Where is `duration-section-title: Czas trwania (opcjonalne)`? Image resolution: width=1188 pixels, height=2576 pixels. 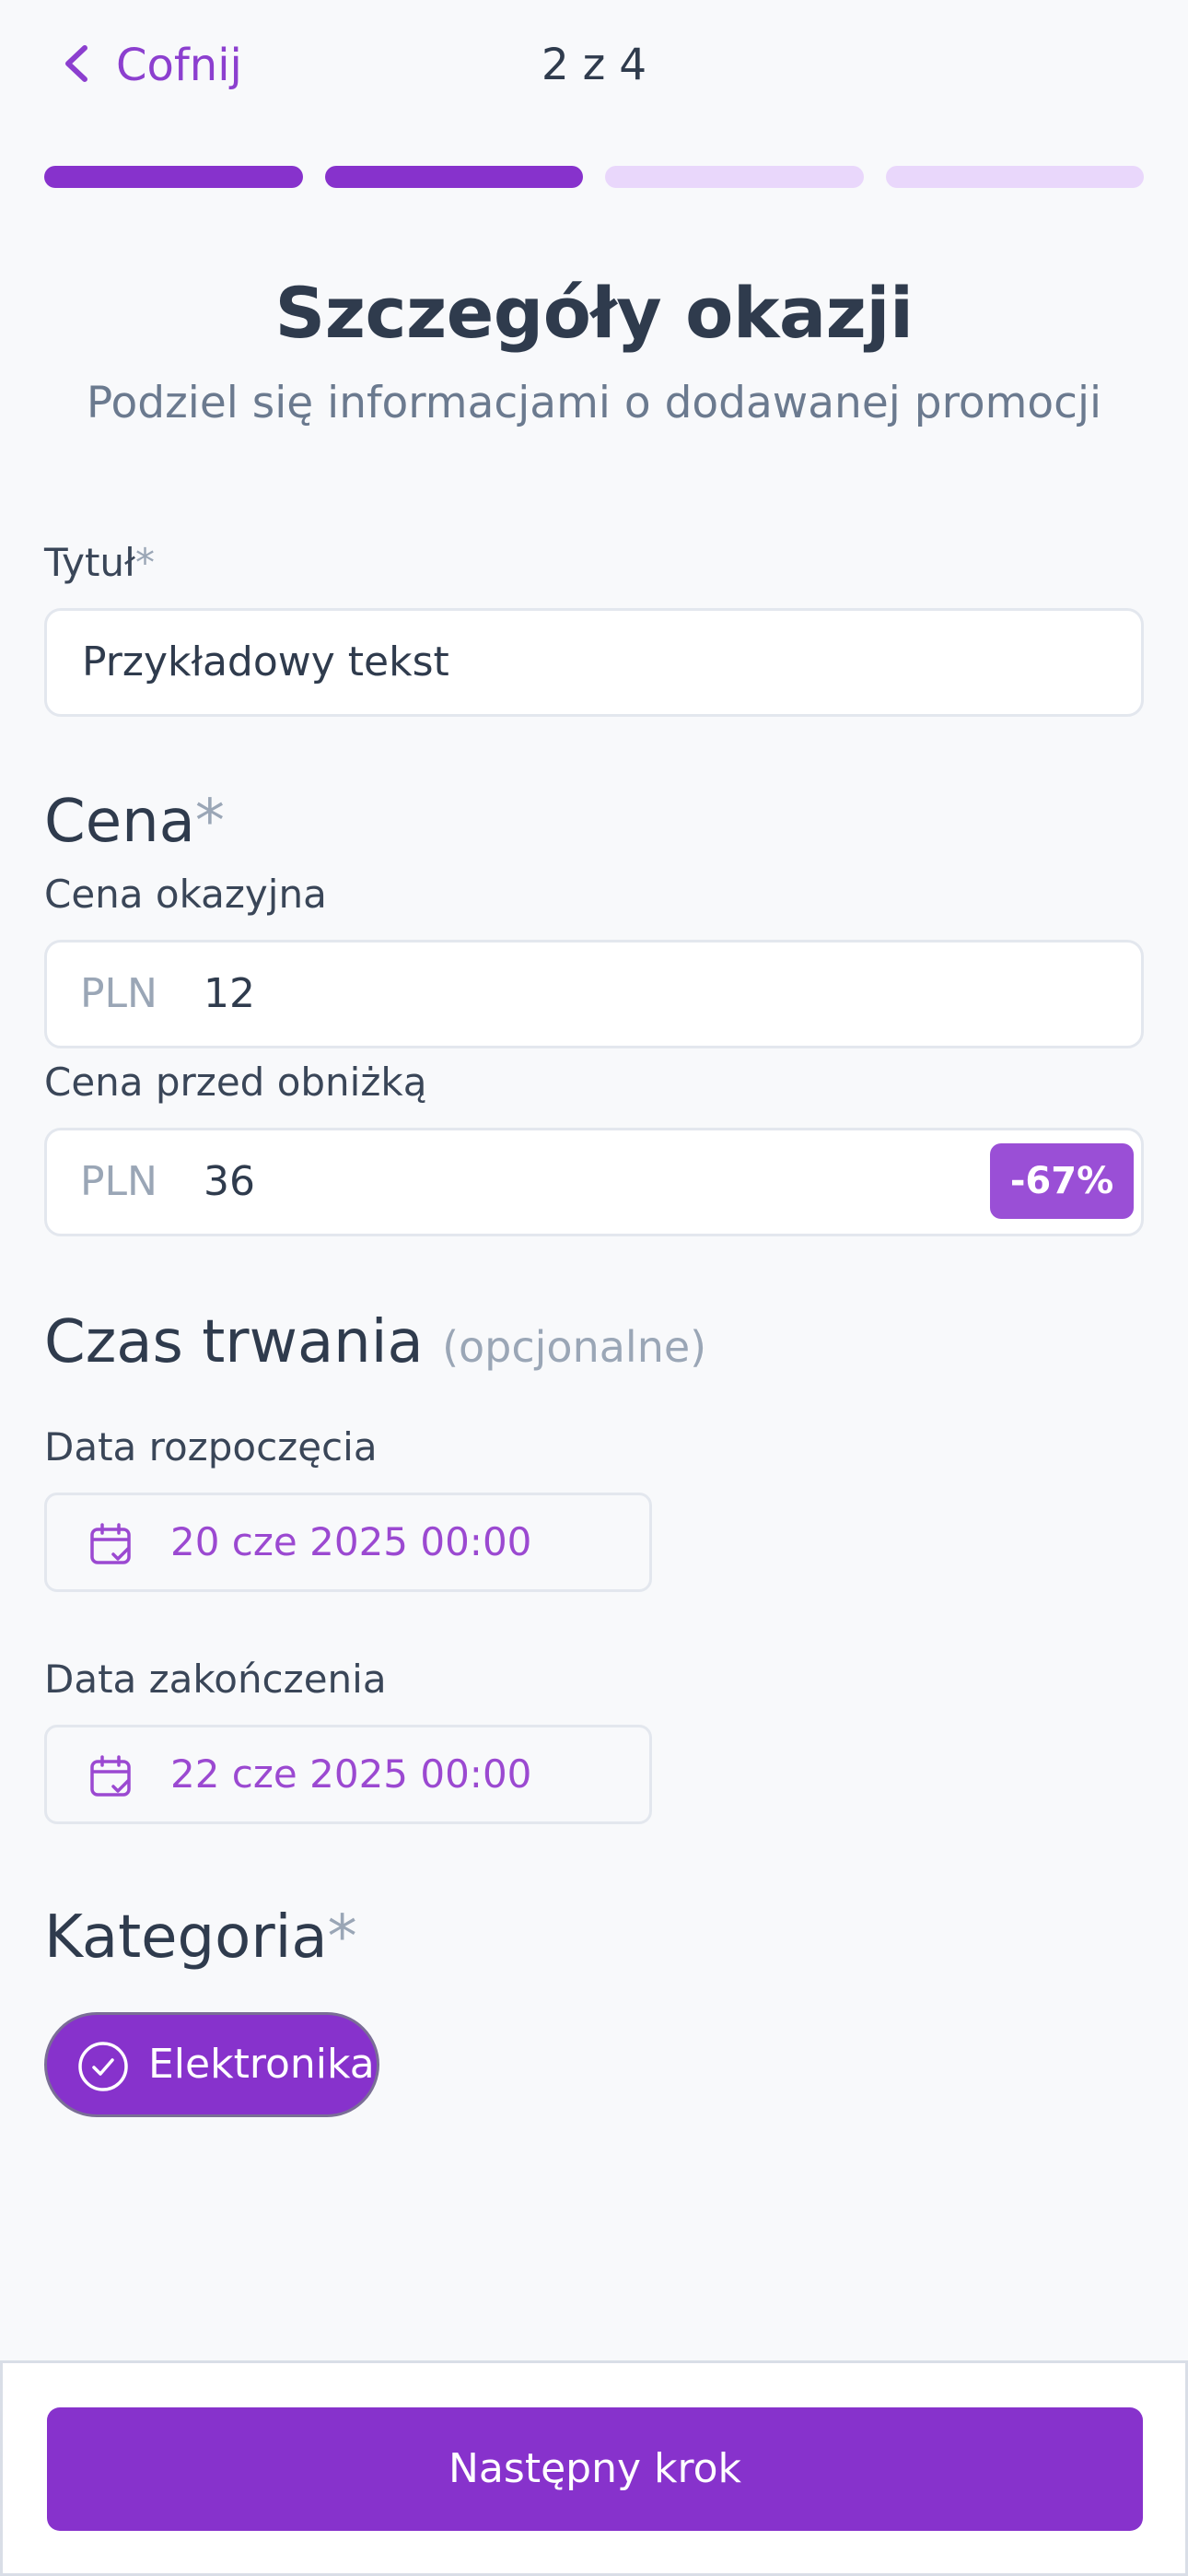
duration-section-title: Czas trwania (opcjonalne) is located at coordinates (375, 1342).